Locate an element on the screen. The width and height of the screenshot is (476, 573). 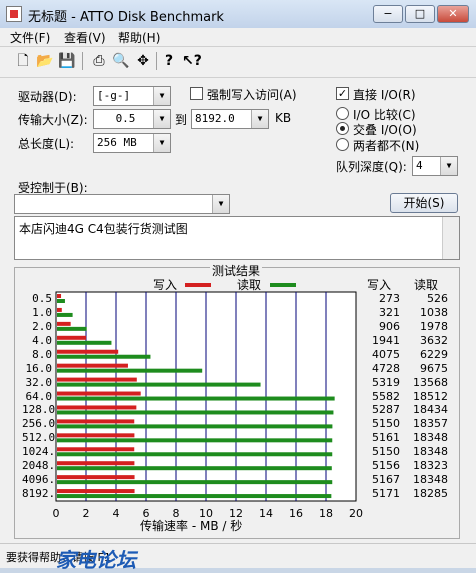
write-column-header: 写入 is located at coordinates (379, 285).